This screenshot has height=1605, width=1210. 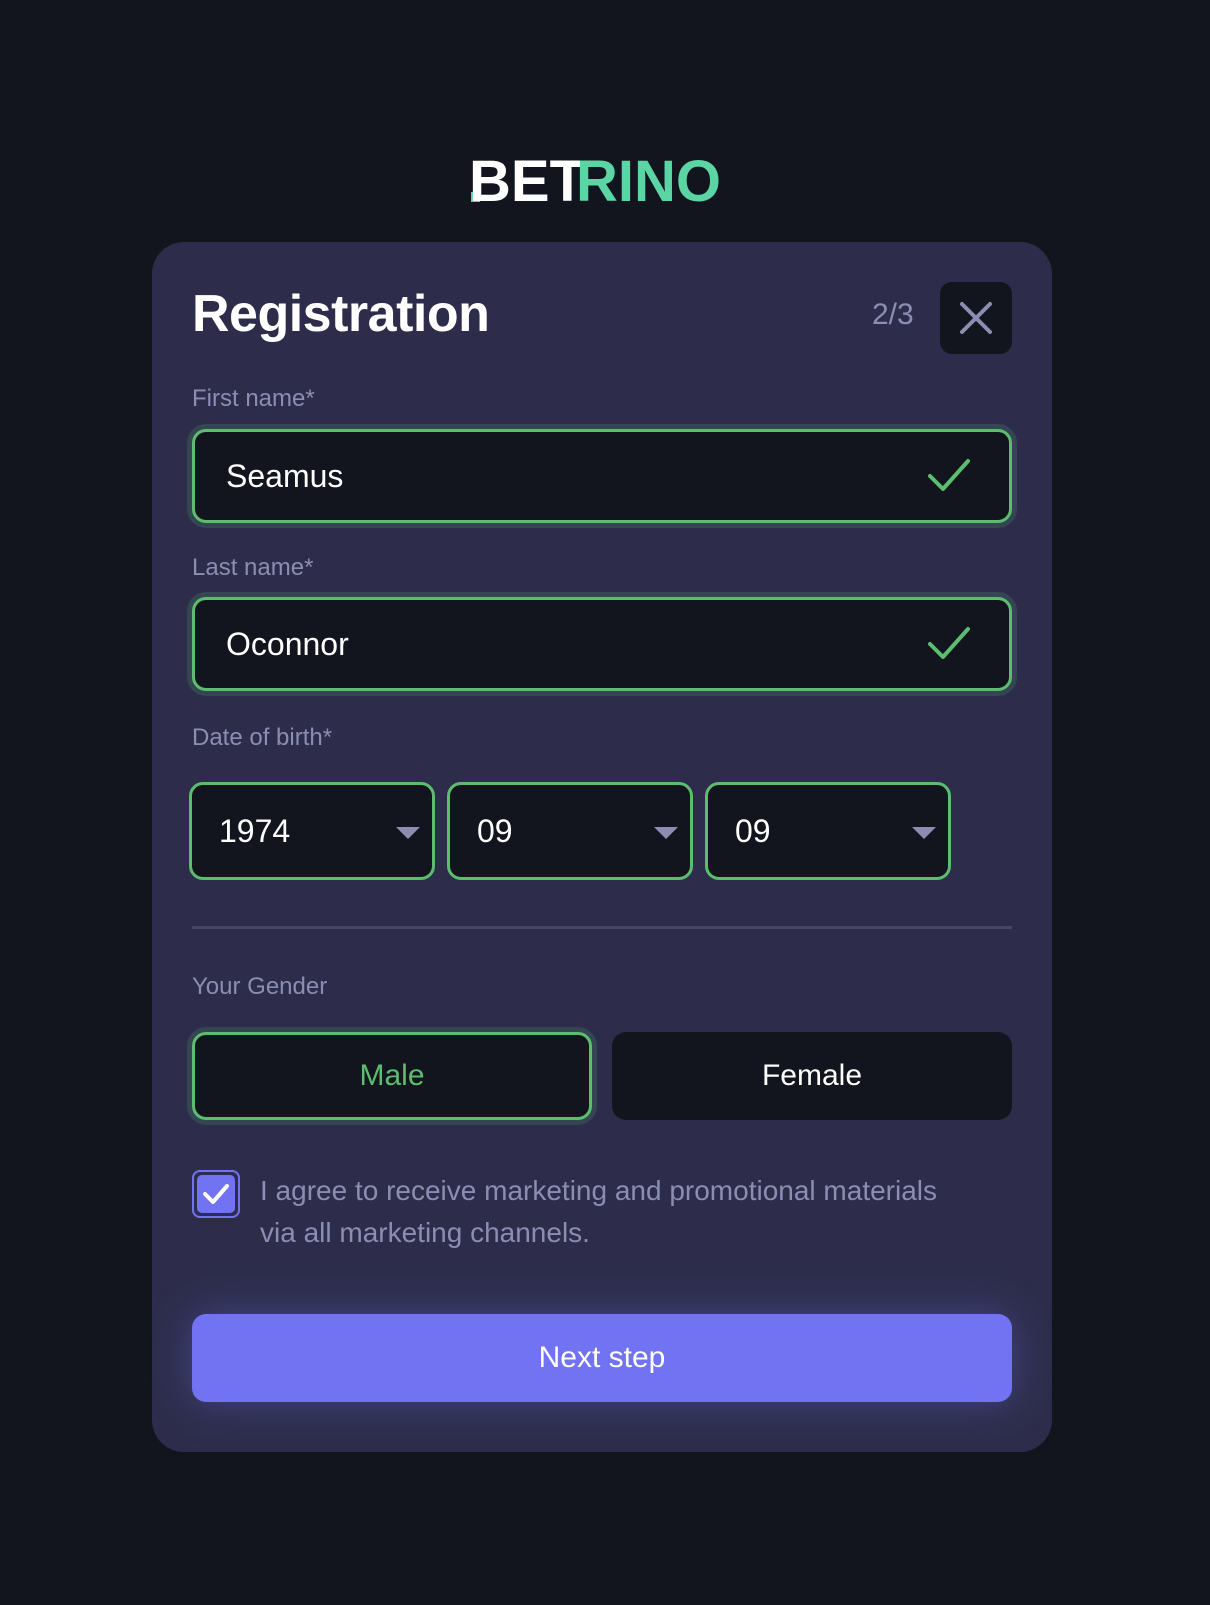 What do you see at coordinates (527, 181) in the screenshot?
I see `logo-text-part1: BET` at bounding box center [527, 181].